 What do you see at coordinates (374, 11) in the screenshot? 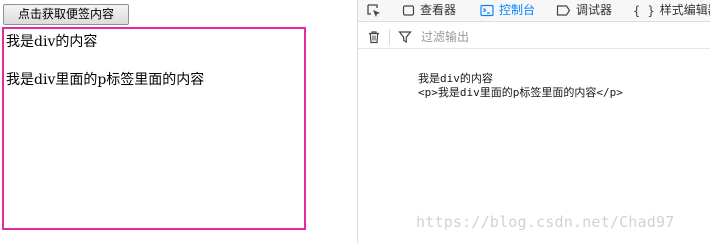
I see `pick-element-icon` at bounding box center [374, 11].